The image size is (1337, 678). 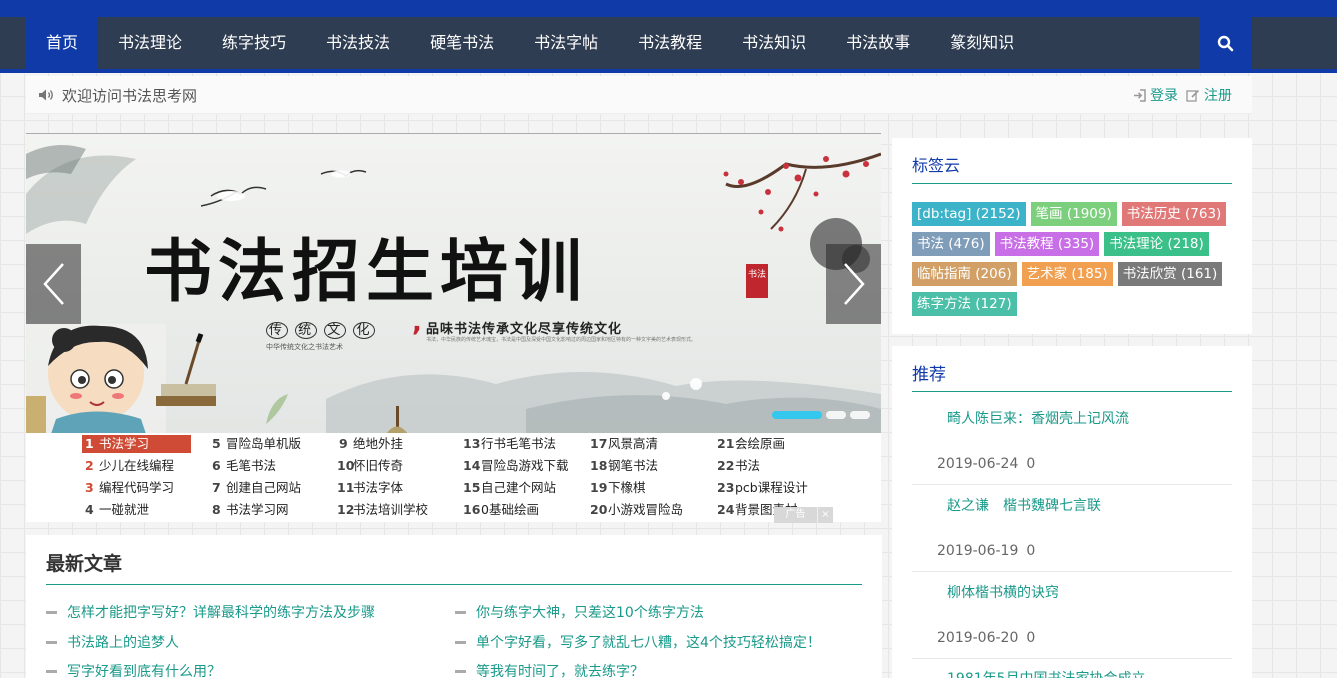 What do you see at coordinates (358, 43) in the screenshot?
I see `nav-item-techniques: 书法技法` at bounding box center [358, 43].